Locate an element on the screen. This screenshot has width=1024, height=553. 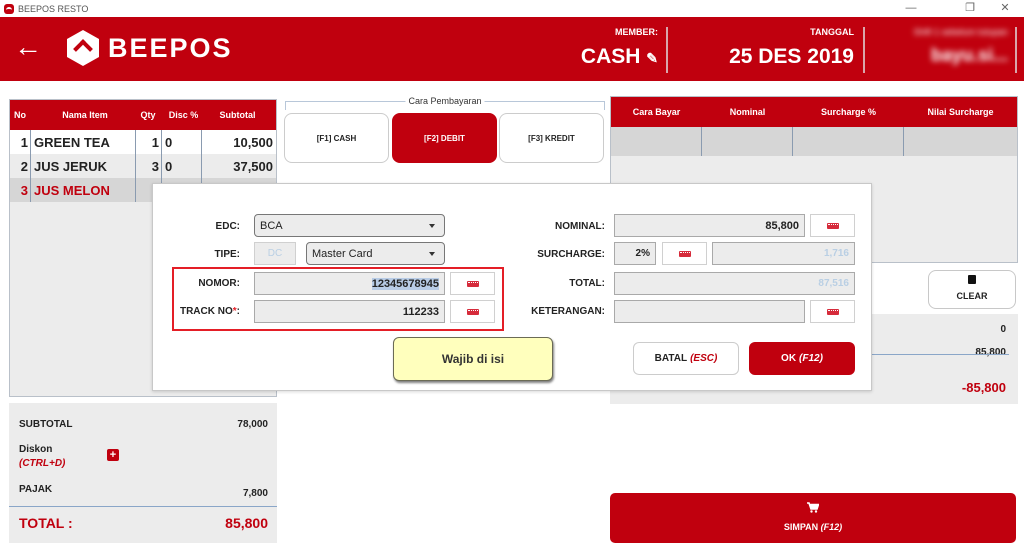
surcharge-keyboard-button is located at coordinates (684, 253).